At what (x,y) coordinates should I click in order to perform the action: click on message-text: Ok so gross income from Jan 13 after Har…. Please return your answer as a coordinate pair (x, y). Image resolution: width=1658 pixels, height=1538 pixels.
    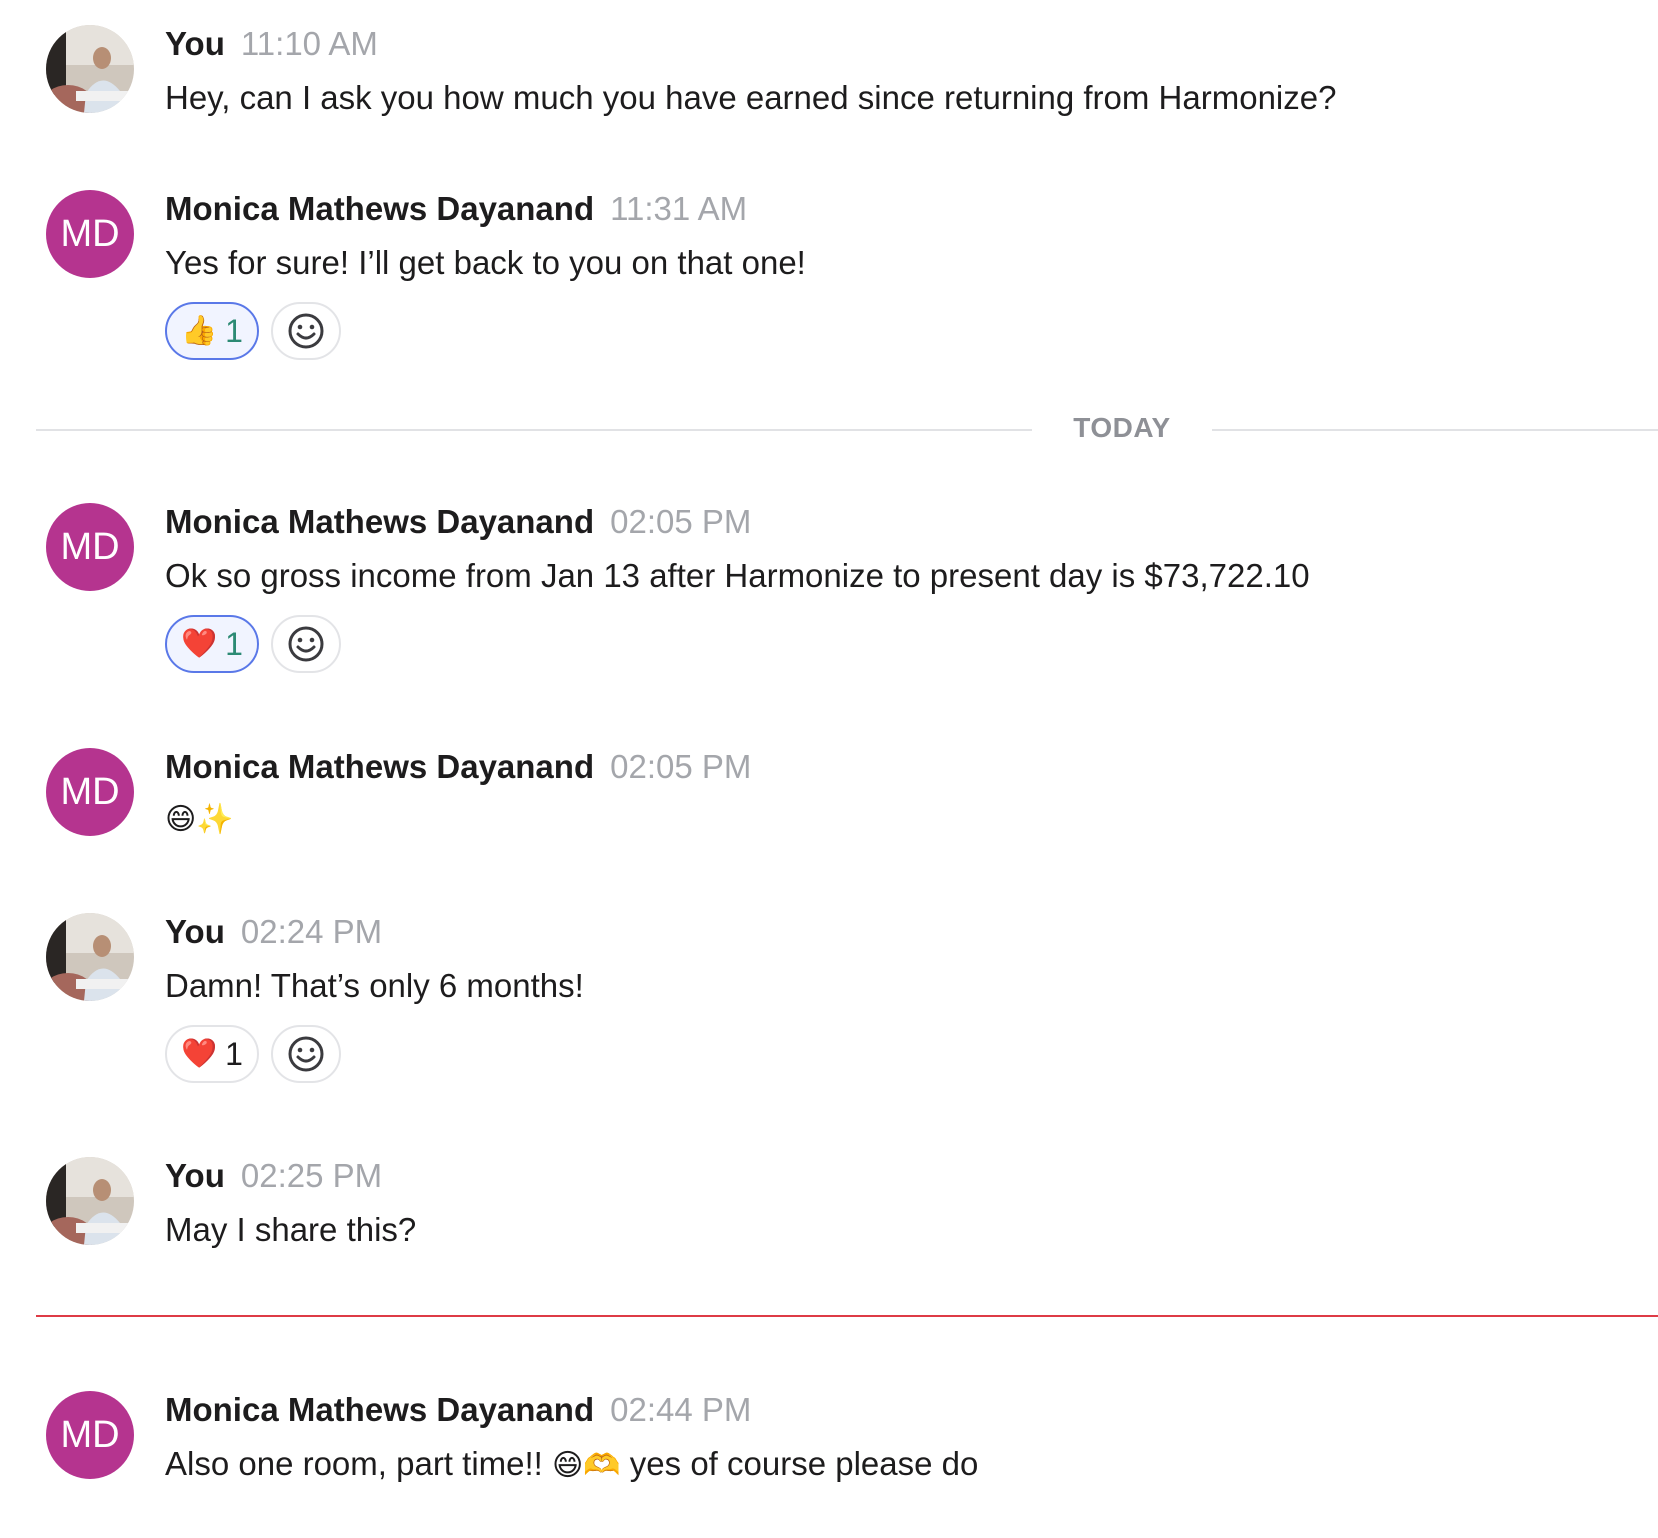
    Looking at the image, I should click on (737, 575).